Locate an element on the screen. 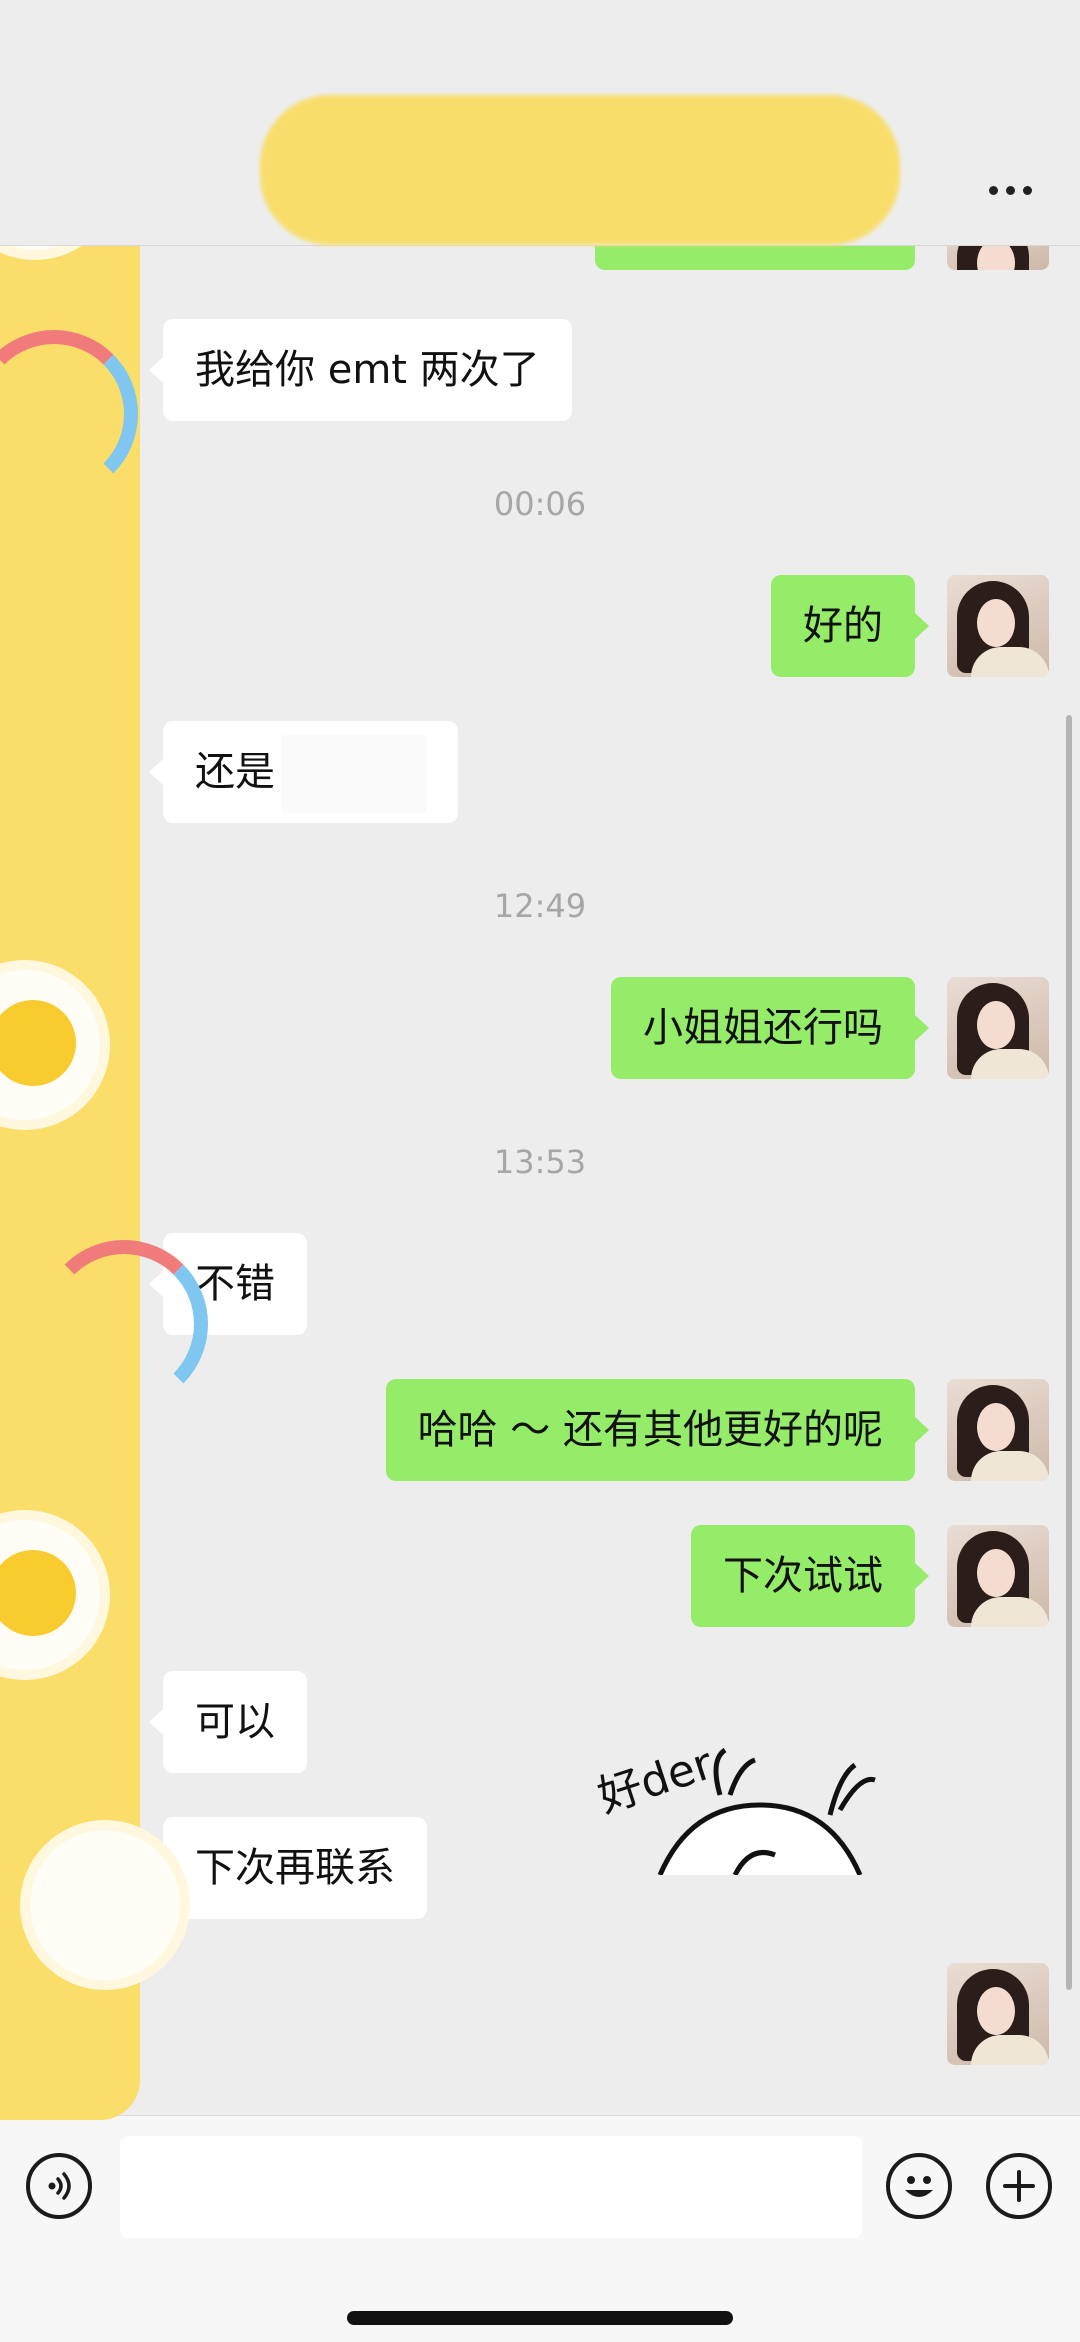 This screenshot has height=2342, width=1080. outgoing-message: 小姐姐还行吗 is located at coordinates (770, 1028).